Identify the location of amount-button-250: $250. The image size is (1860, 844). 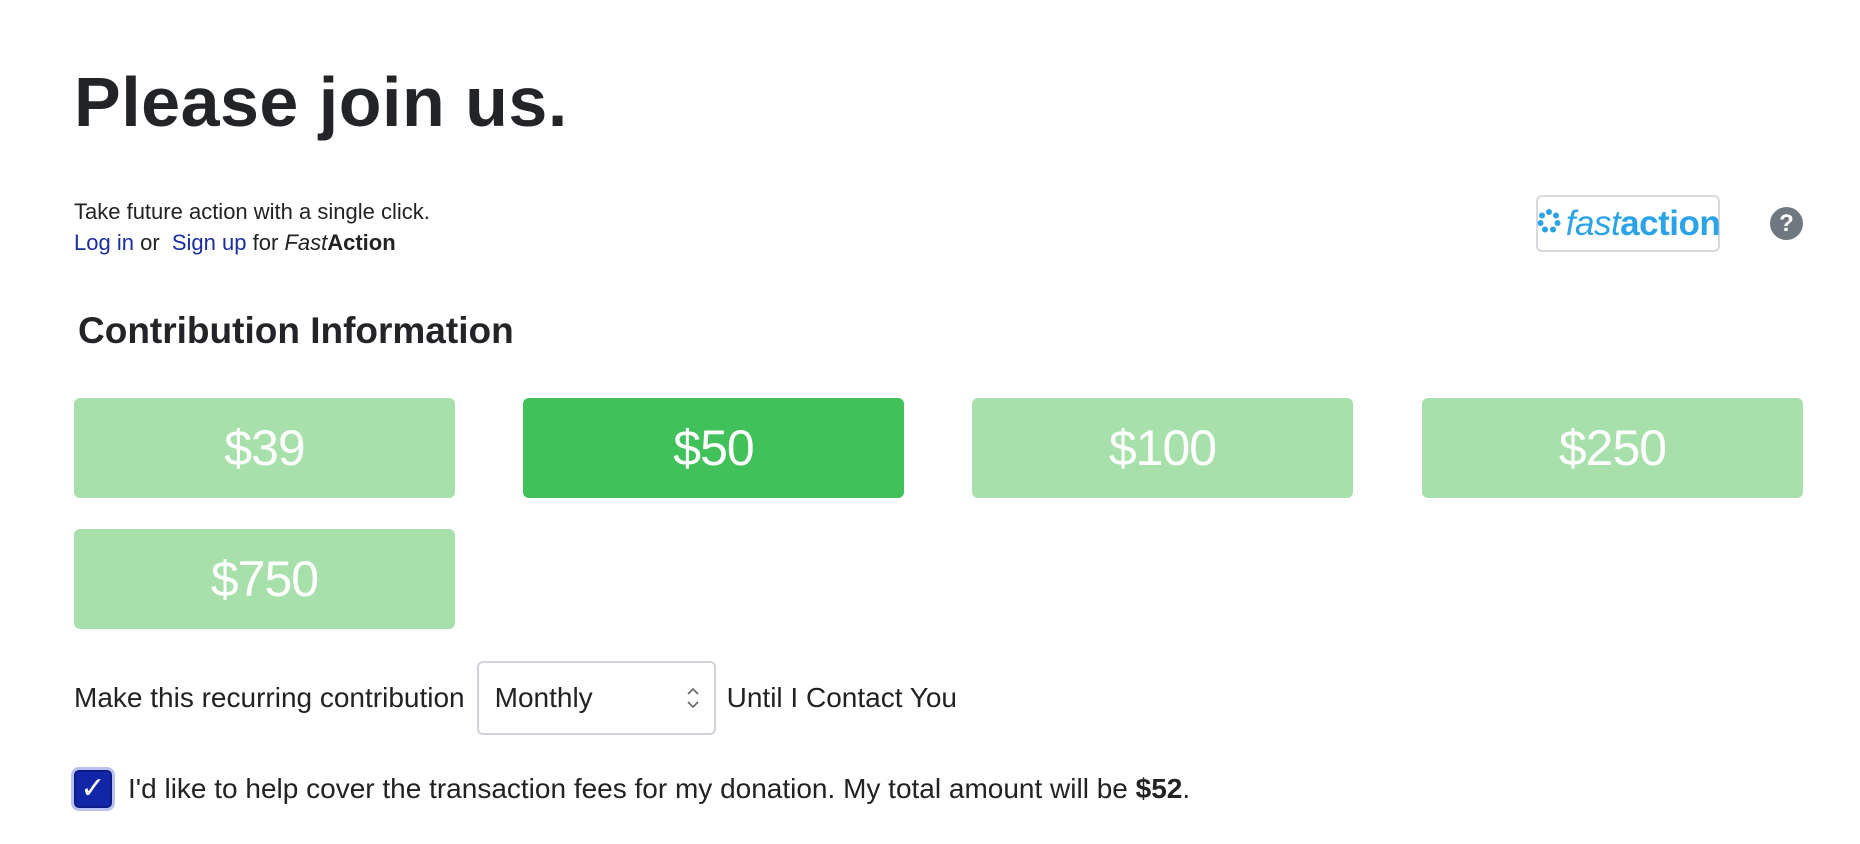
(1612, 448).